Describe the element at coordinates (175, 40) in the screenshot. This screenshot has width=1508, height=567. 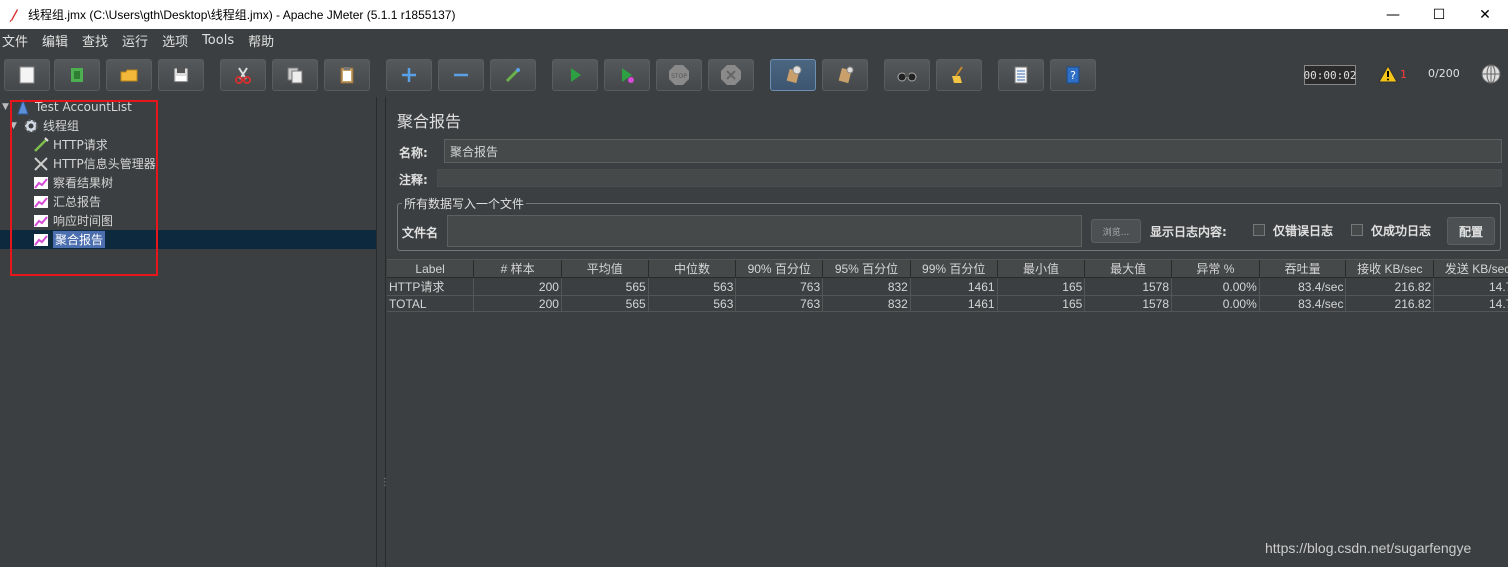
I see `menu-options: 选项` at that location.